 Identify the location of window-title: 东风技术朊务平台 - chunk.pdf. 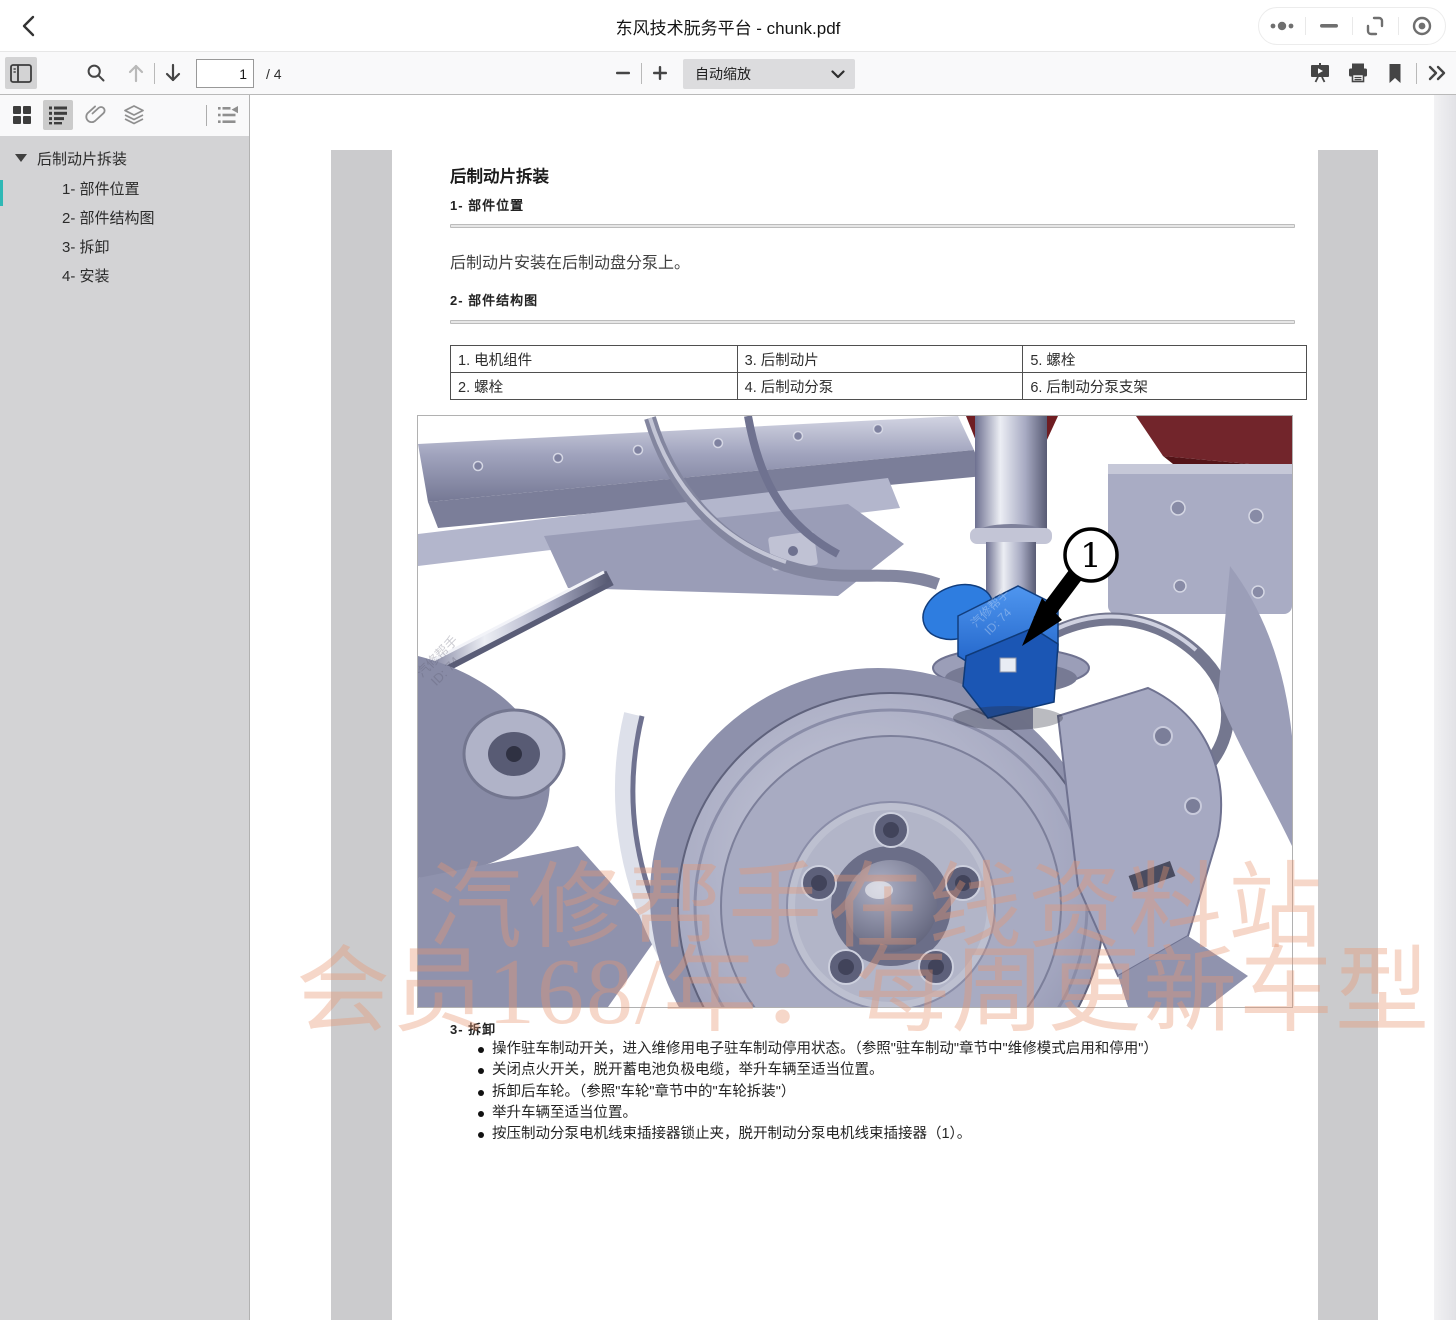
(728, 28).